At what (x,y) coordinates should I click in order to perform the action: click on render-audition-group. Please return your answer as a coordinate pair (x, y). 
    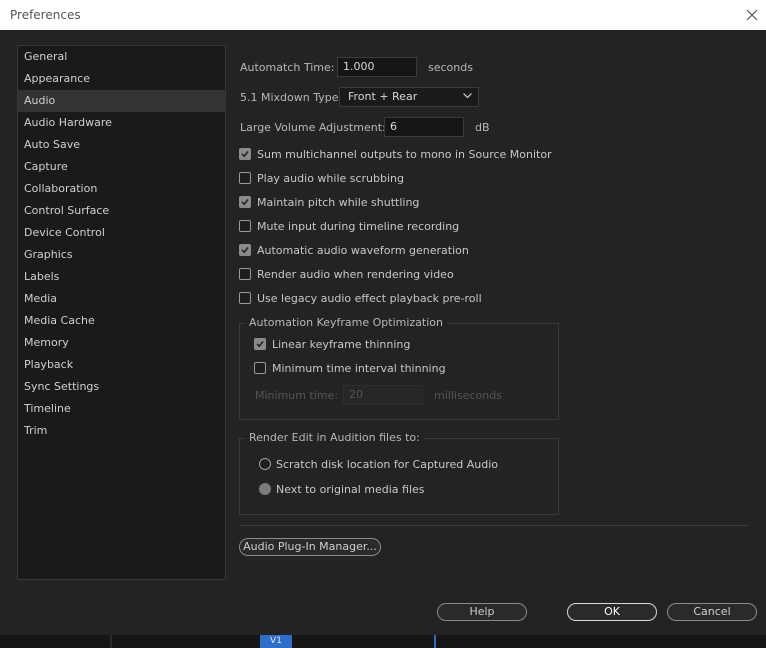
    Looking at the image, I should click on (399, 476).